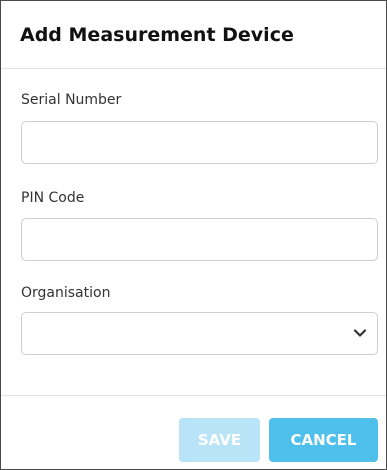 Image resolution: width=387 pixels, height=470 pixels. Describe the element at coordinates (360, 333) in the screenshot. I see `chevron-down-icon` at that location.